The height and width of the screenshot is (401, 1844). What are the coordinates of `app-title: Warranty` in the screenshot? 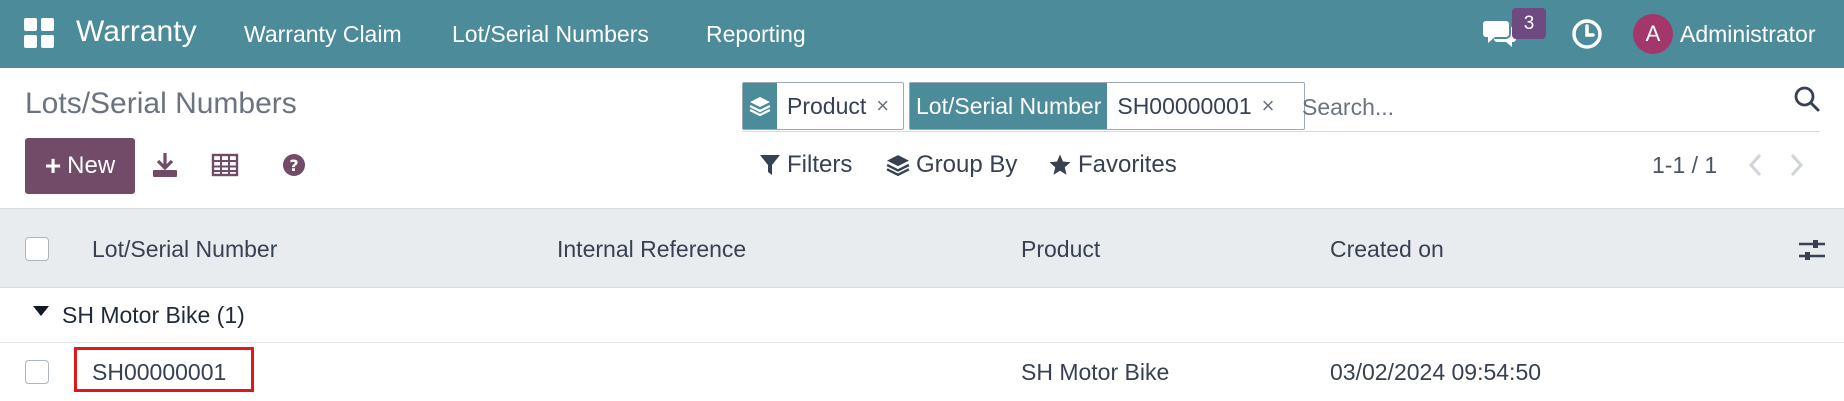 It's located at (136, 32).